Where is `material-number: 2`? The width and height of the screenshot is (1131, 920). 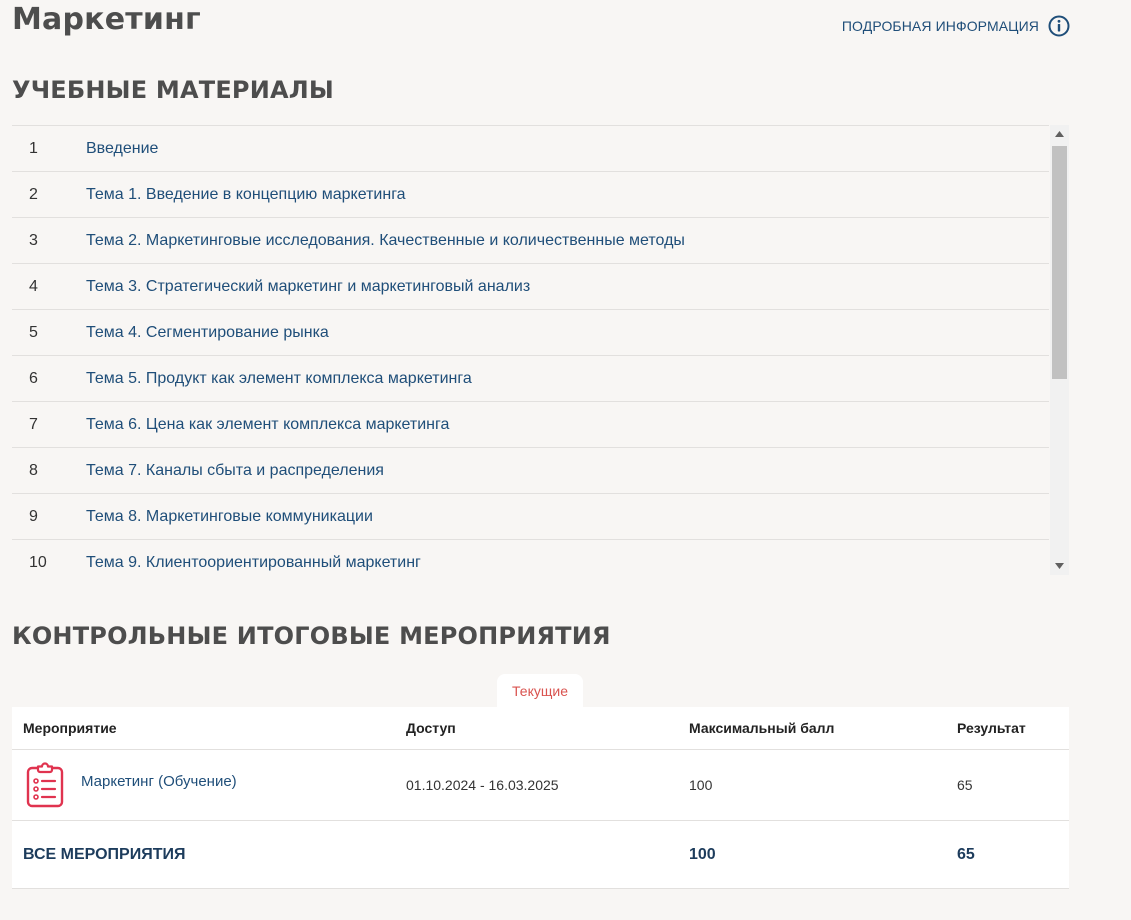
material-number: 2 is located at coordinates (33, 194).